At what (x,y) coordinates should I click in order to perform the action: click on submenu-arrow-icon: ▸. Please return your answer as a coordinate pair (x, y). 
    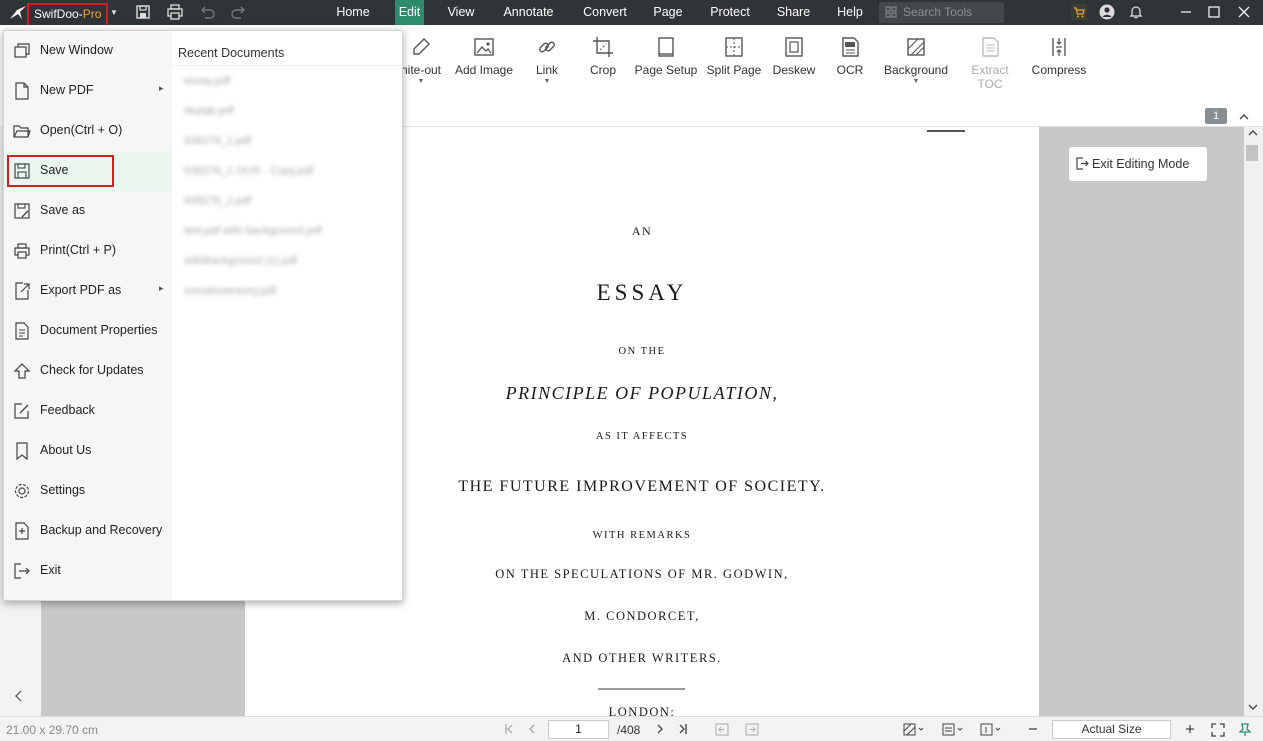
    Looking at the image, I should click on (161, 288).